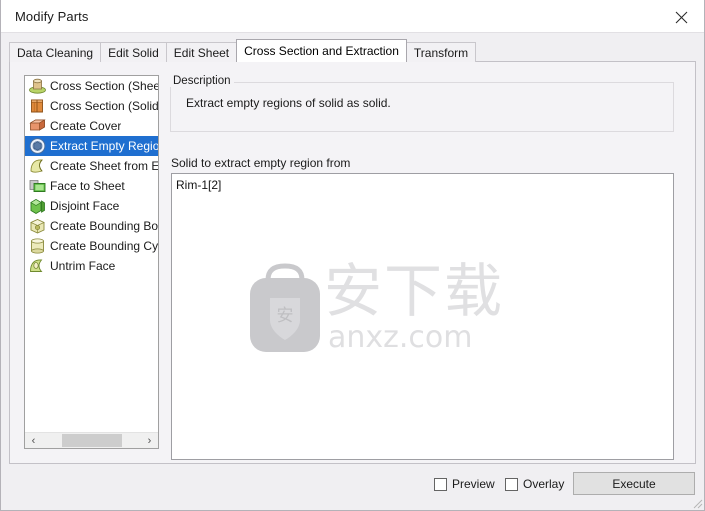  Describe the element at coordinates (261, 163) in the screenshot. I see `solid-input-label: Solid to extract empty region from` at that location.